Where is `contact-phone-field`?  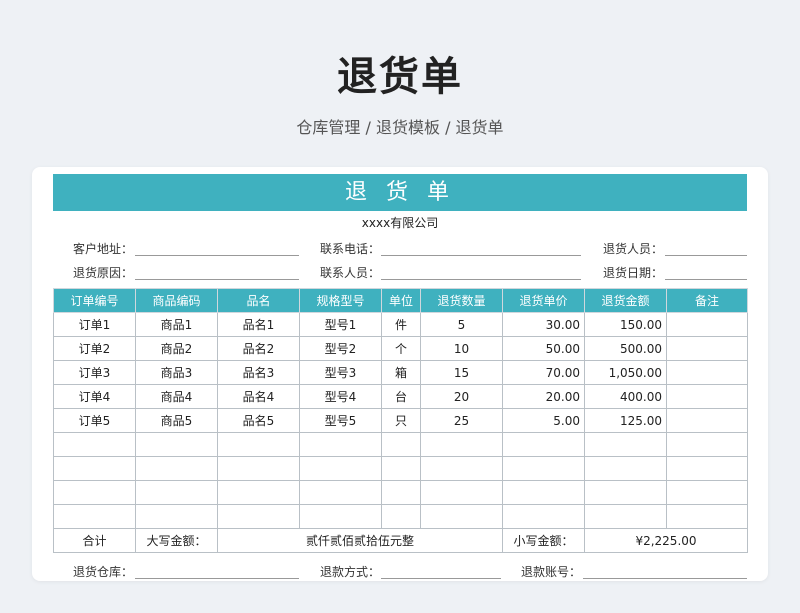 contact-phone-field is located at coordinates (481, 255).